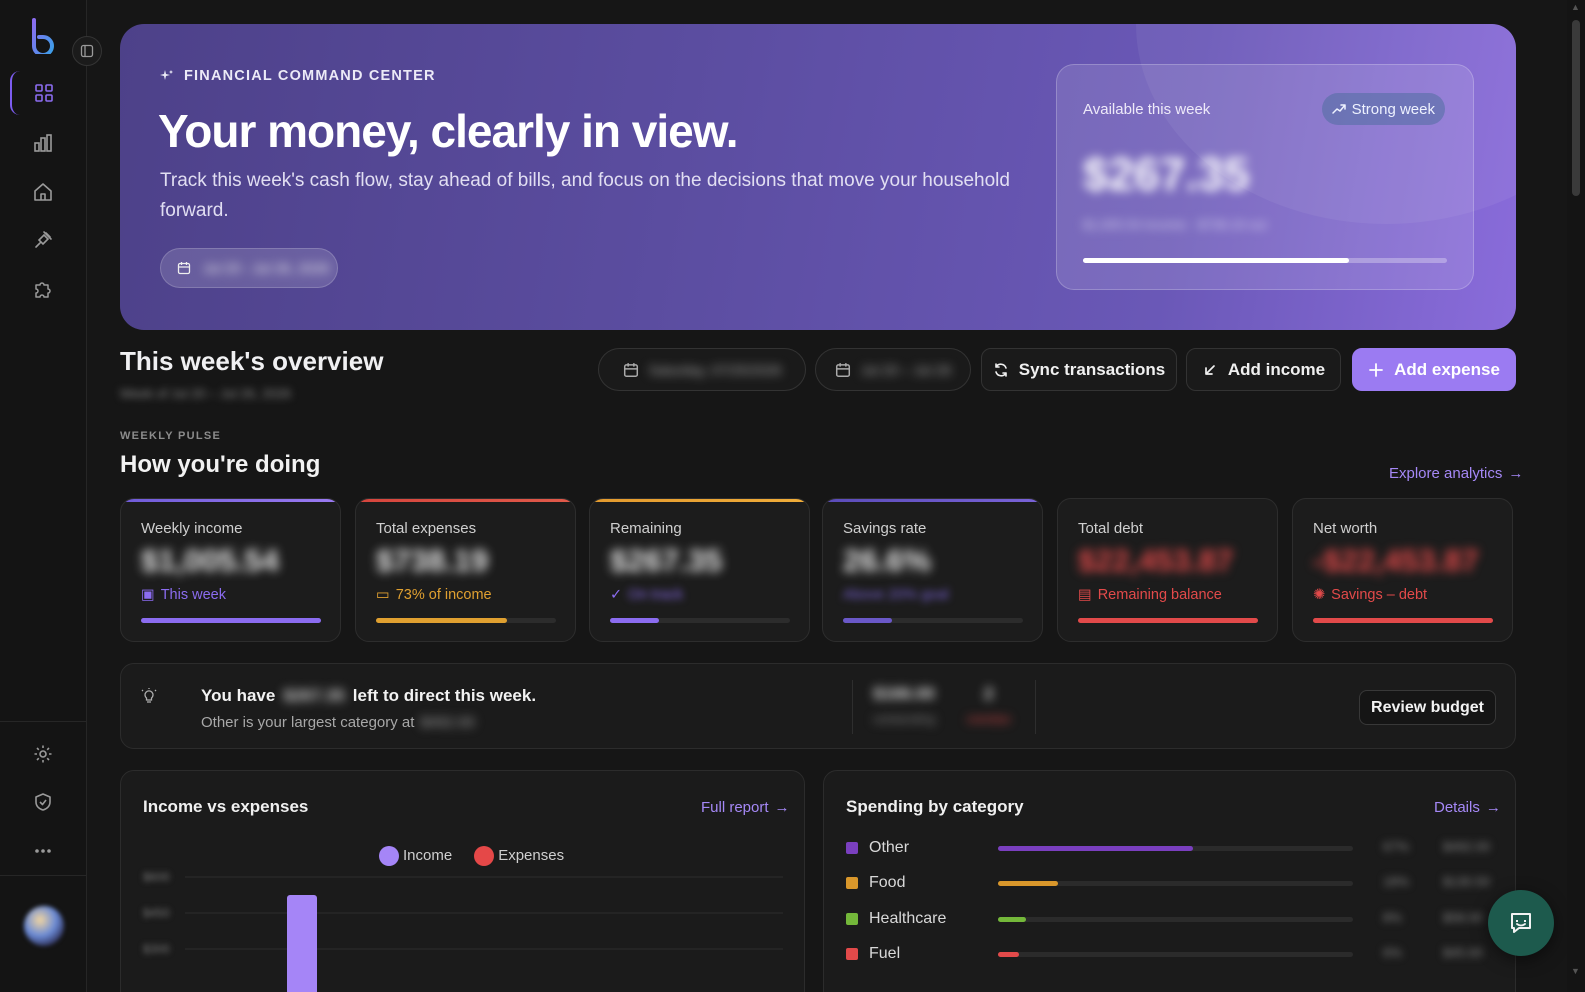 The image size is (1585, 992). Describe the element at coordinates (310, 76) in the screenshot. I see `hero-eyebrow-text: FINANCIAL COMMAND CENTER` at that location.